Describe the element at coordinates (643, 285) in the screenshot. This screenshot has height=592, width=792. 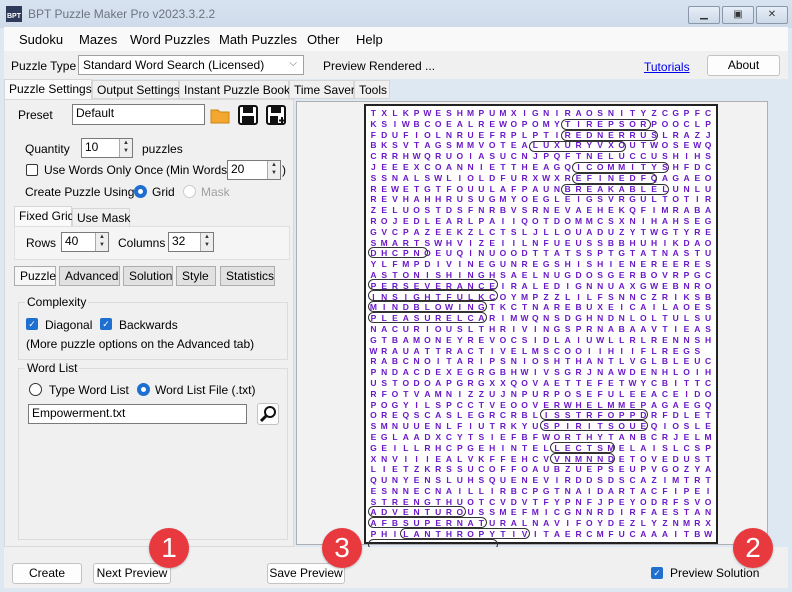
I see `grid-letter: G` at that location.